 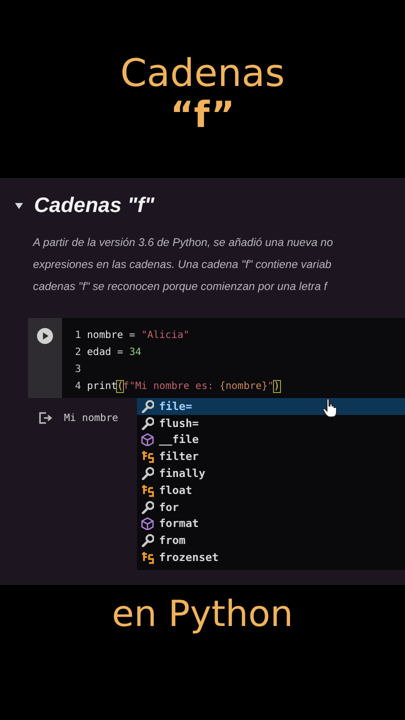 I want to click on suggestion-item: from, so click(x=271, y=541).